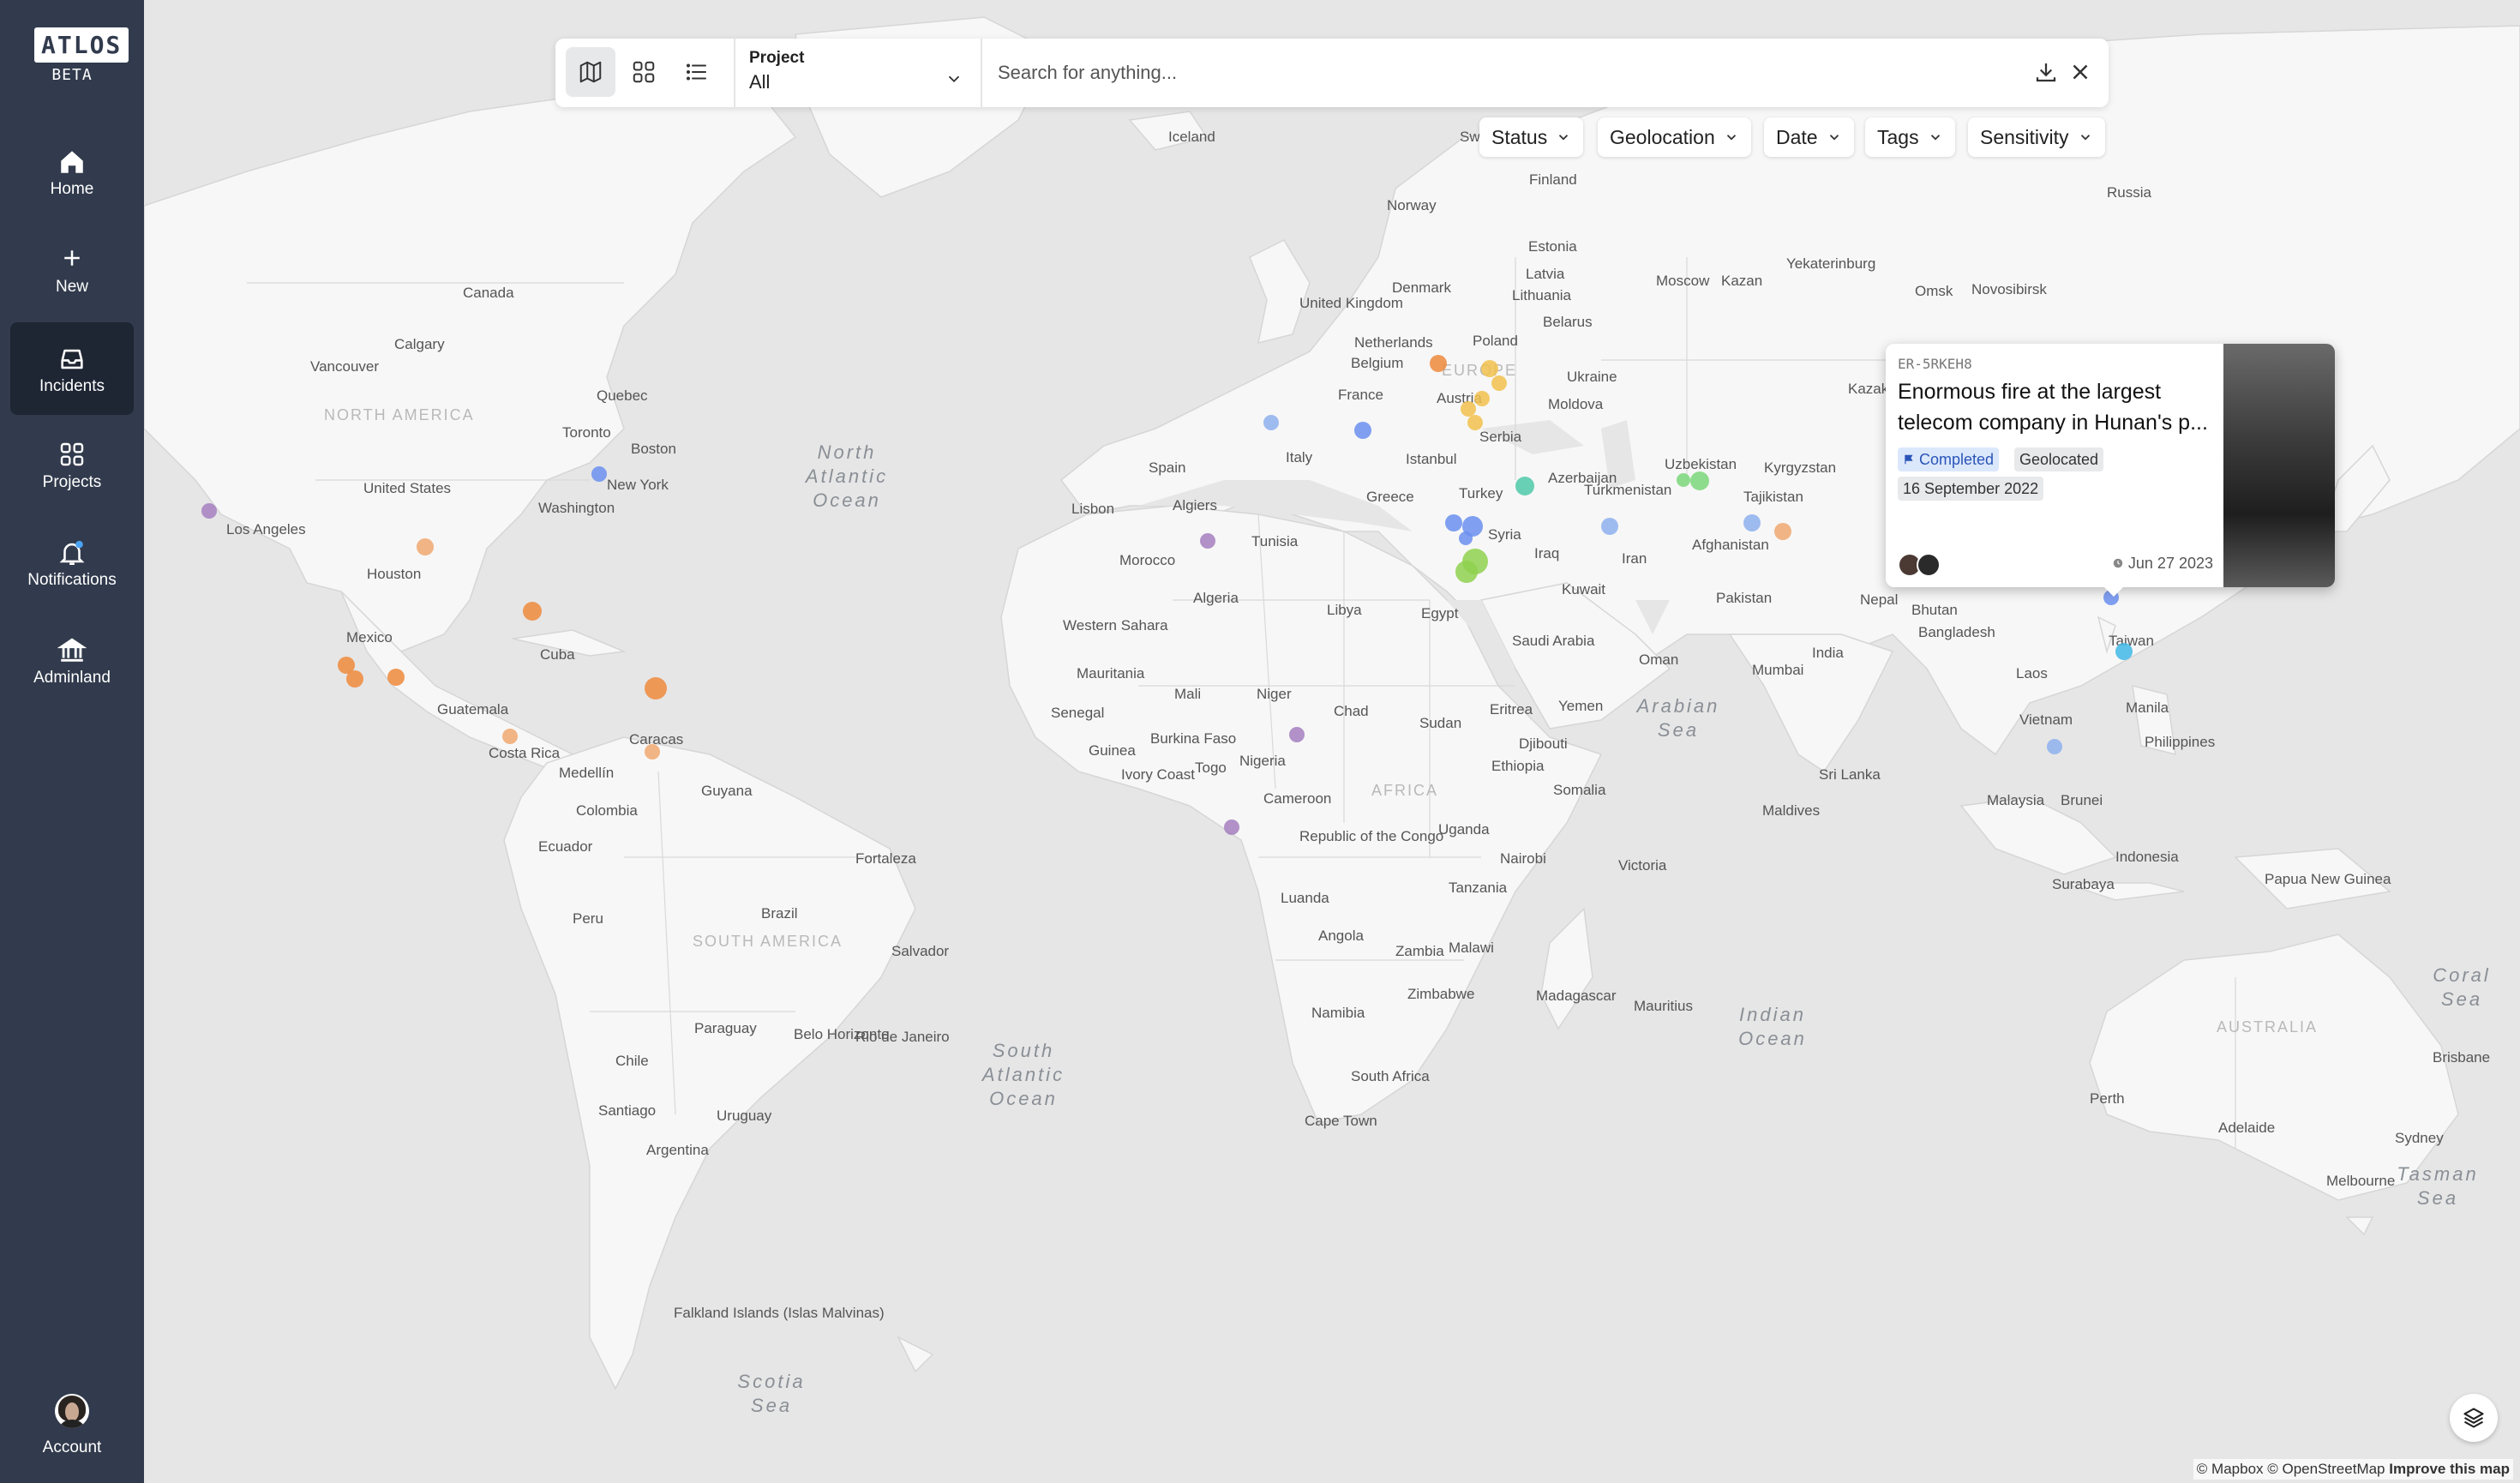  What do you see at coordinates (777, 58) in the screenshot?
I see `project-label: Project` at bounding box center [777, 58].